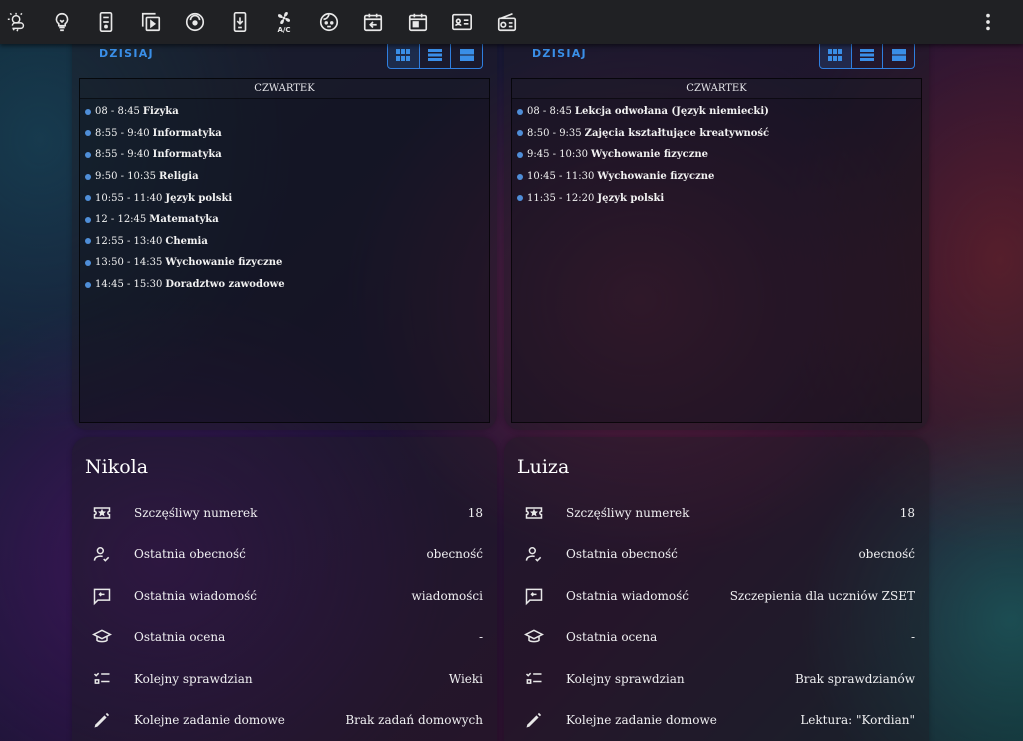 This screenshot has width=1023, height=741. Describe the element at coordinates (631, 198) in the screenshot. I see `lesson-subject: Język polski` at that location.